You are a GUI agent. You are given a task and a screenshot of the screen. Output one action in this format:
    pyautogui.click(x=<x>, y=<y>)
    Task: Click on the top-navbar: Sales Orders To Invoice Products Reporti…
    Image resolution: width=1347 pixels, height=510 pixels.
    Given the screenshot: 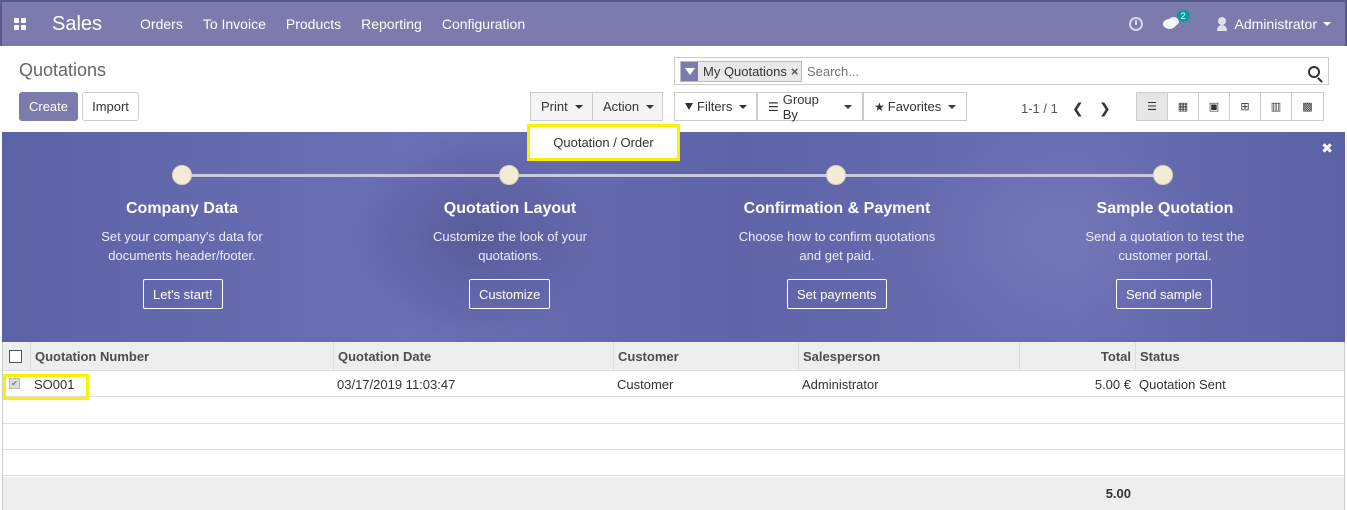 What is the action you would take?
    pyautogui.click(x=673, y=23)
    